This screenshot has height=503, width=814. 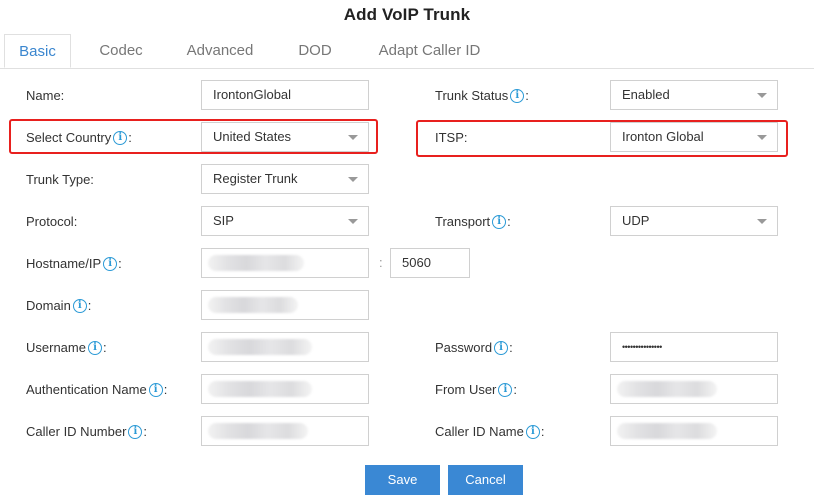 I want to click on transport-select: UDP, so click(x=694, y=221).